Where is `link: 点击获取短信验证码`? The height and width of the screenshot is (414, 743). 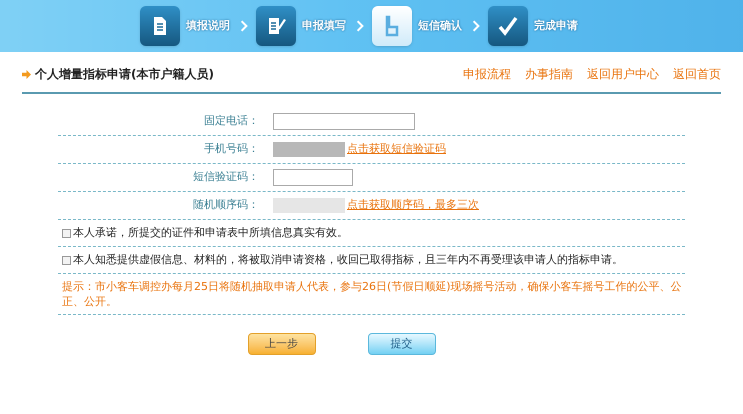 link: 点击获取短信验证码 is located at coordinates (396, 149).